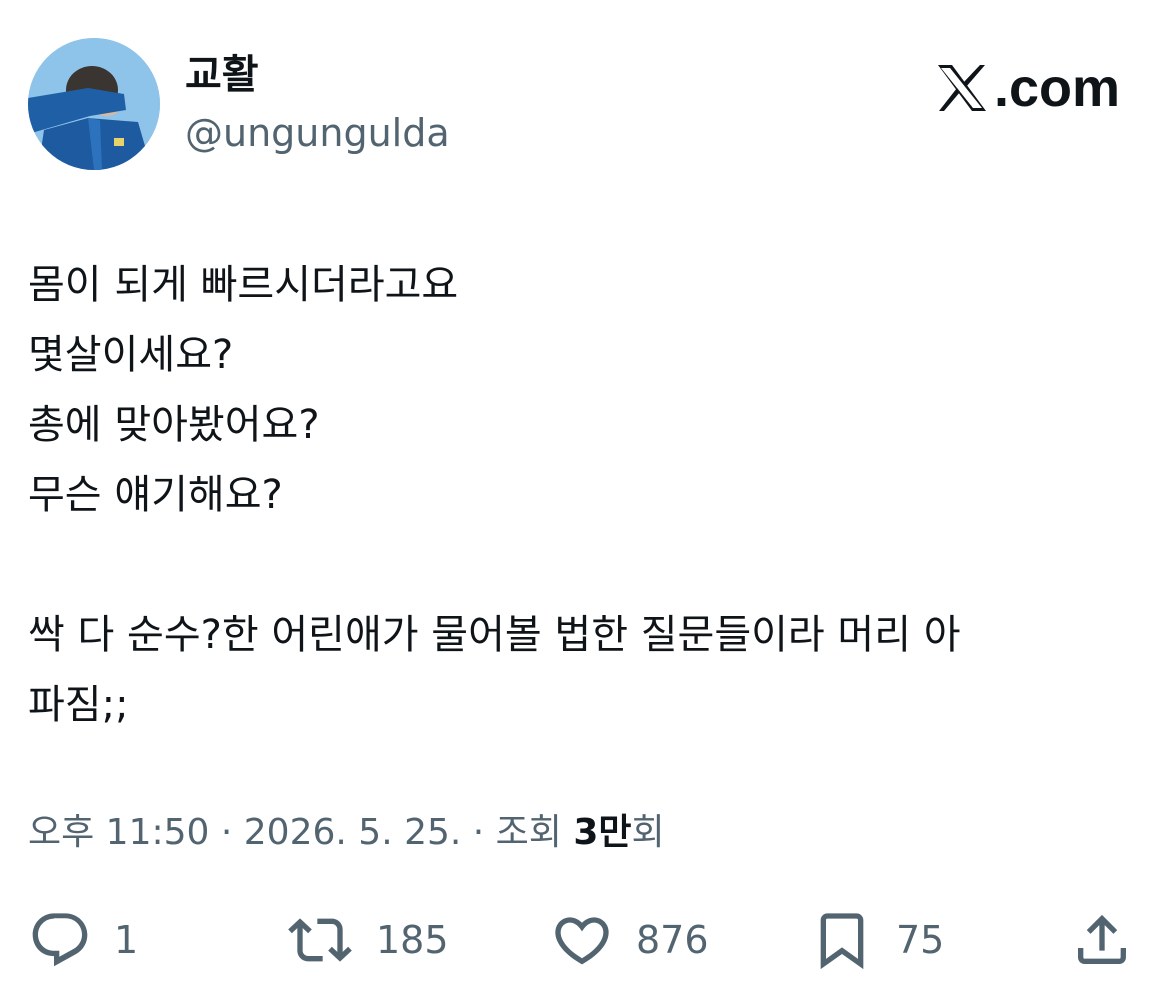 This screenshot has height=990, width=1170. Describe the element at coordinates (920, 940) in the screenshot. I see `bookmark-count: 75` at that location.